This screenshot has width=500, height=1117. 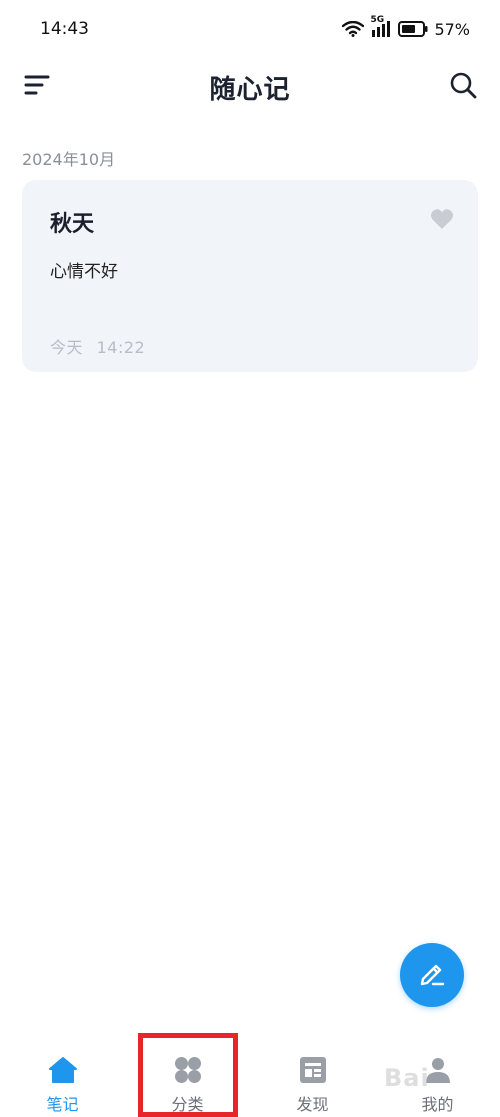 I want to click on search-icon, so click(x=463, y=87).